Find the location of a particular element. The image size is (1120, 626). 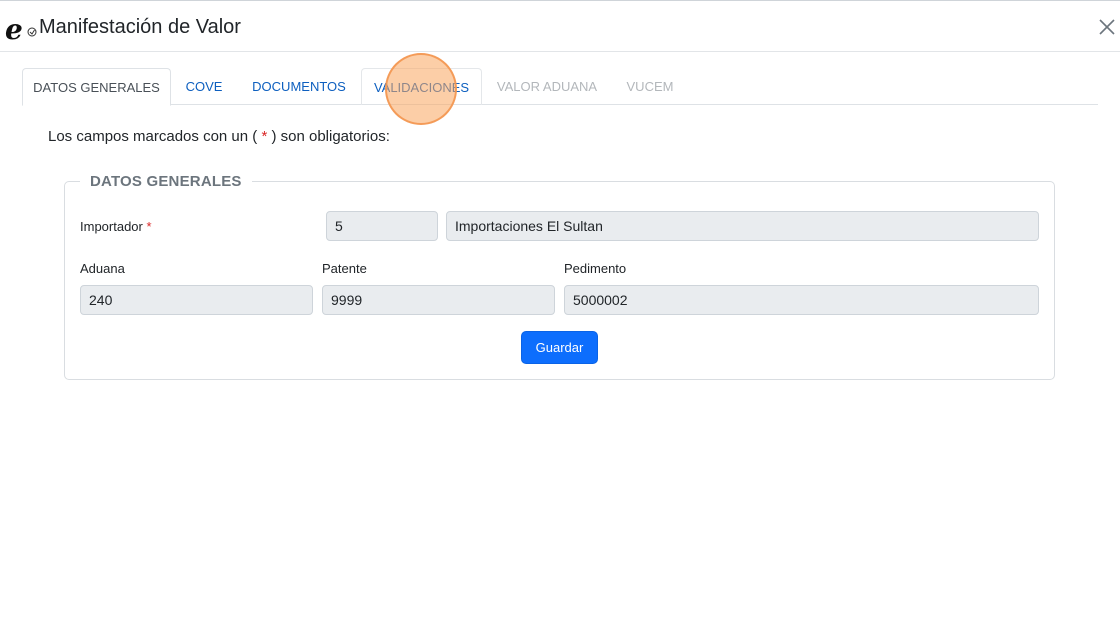

tab-cove: COVE is located at coordinates (204, 86).